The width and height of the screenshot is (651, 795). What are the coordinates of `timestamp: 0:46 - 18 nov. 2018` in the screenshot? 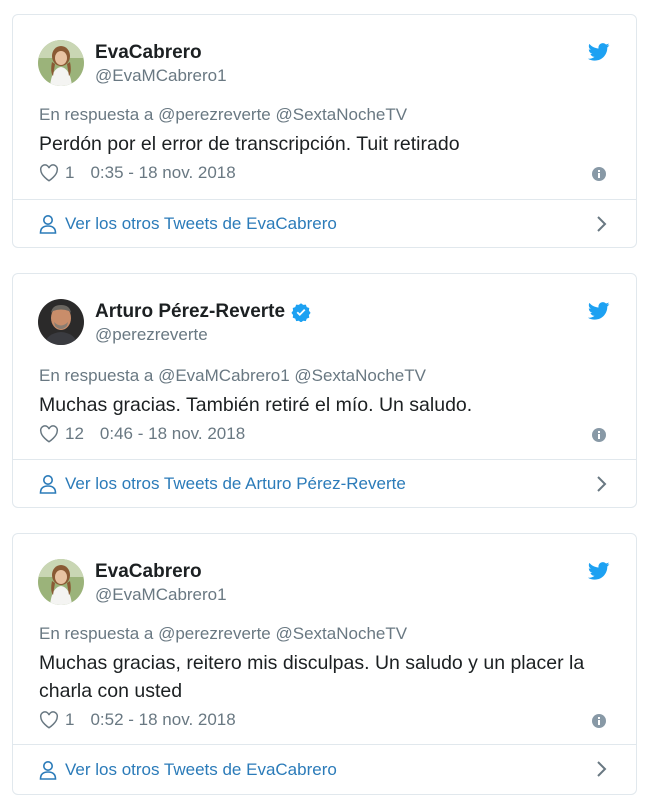 It's located at (172, 434).